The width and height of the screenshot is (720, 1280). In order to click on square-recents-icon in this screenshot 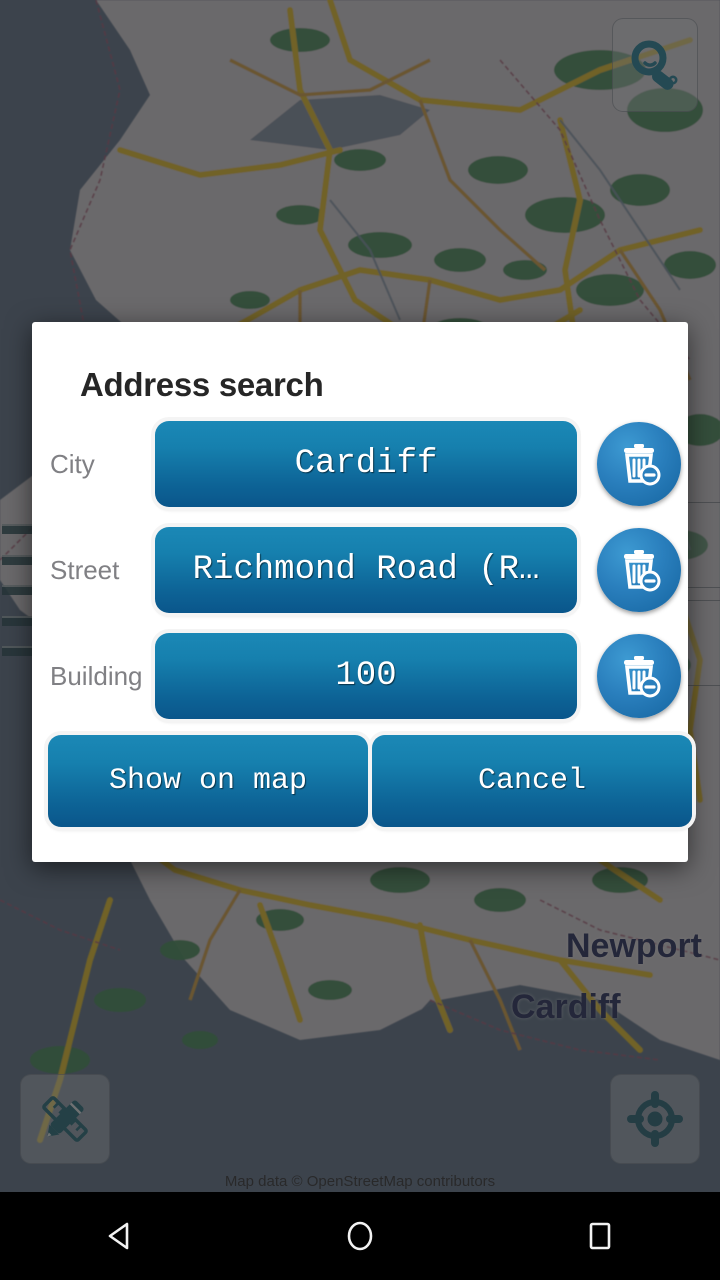, I will do `click(600, 1236)`.